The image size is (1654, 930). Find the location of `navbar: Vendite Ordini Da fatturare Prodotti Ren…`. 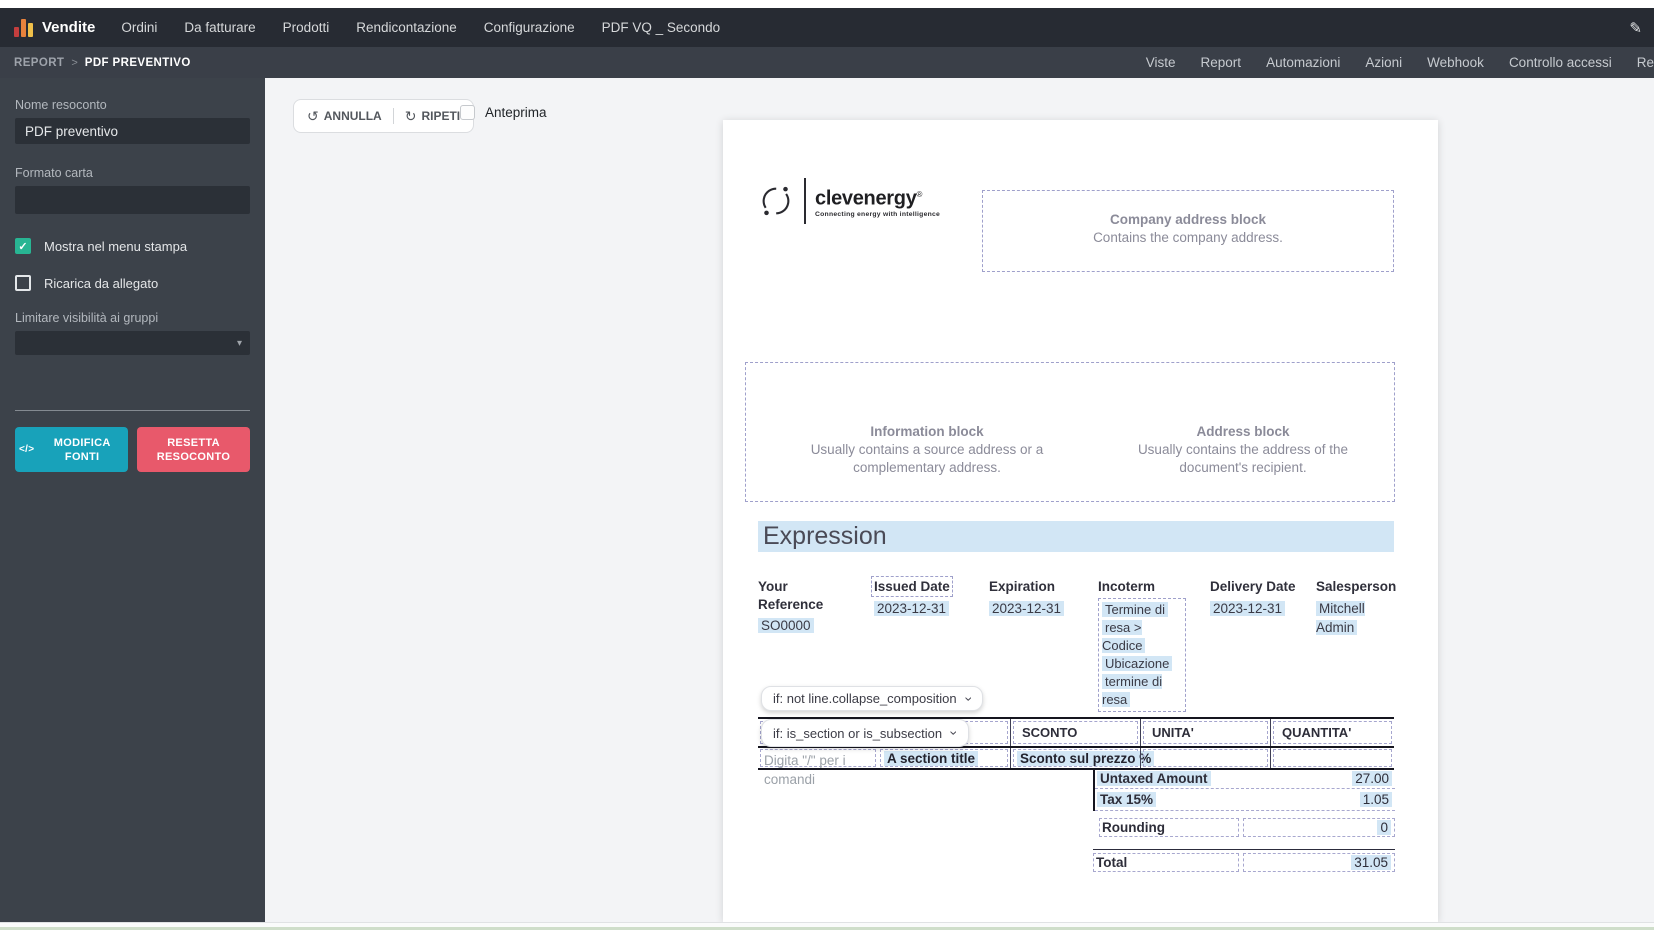

navbar: Vendite Ordini Da fatturare Prodotti Ren… is located at coordinates (827, 27).